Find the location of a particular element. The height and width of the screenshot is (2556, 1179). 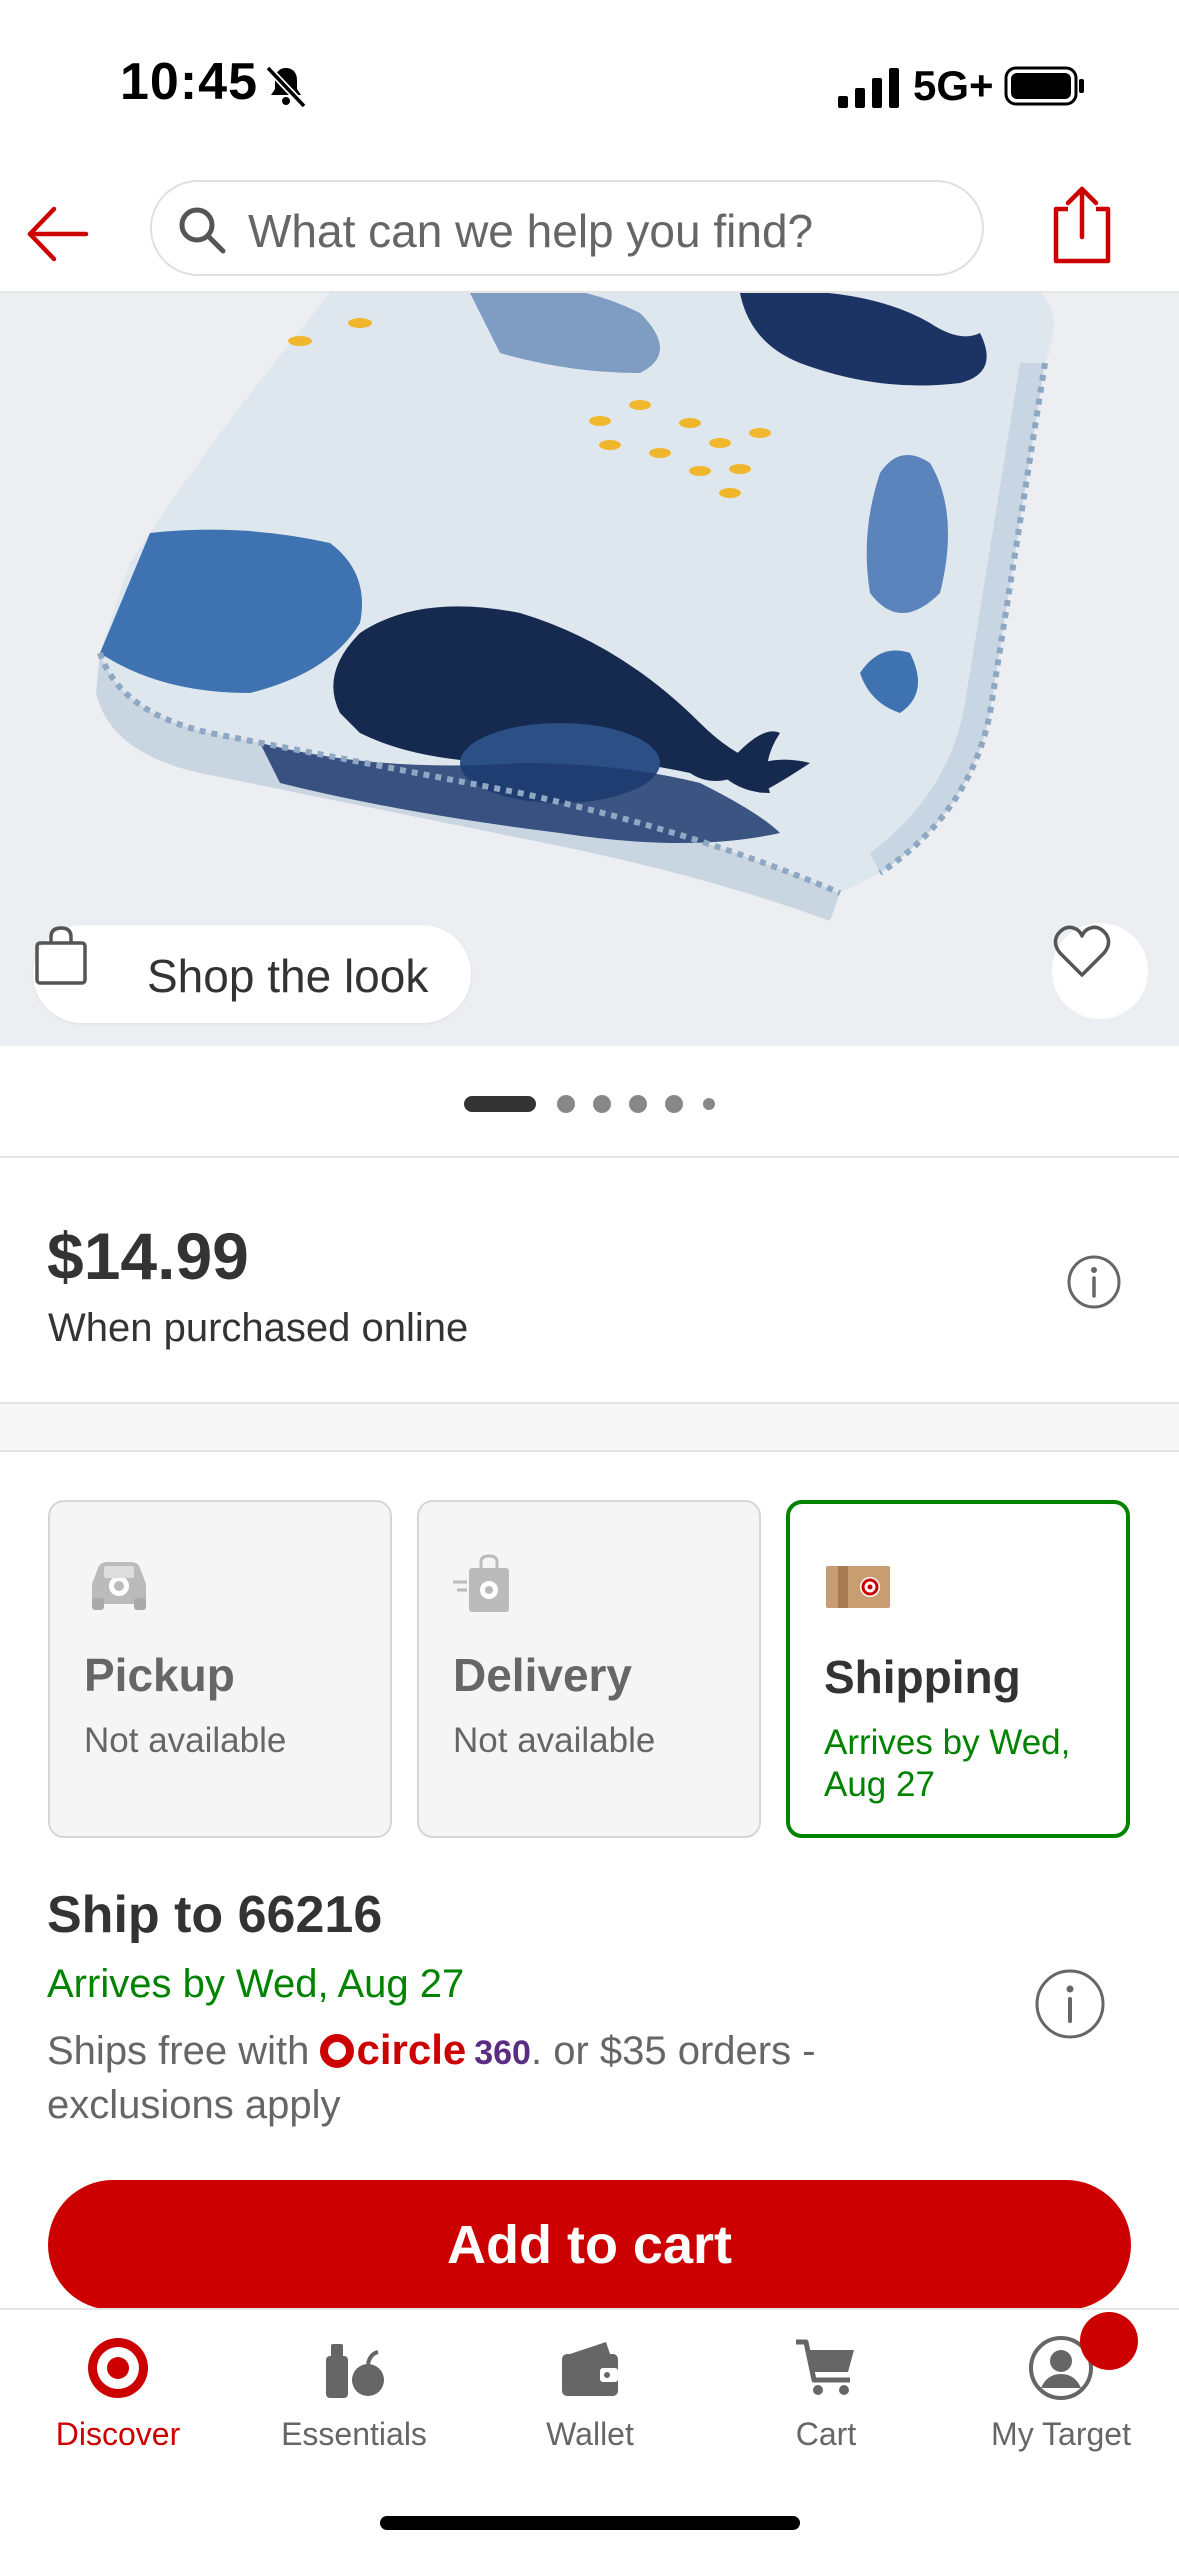

tab-cart: Cart is located at coordinates (826, 2390).